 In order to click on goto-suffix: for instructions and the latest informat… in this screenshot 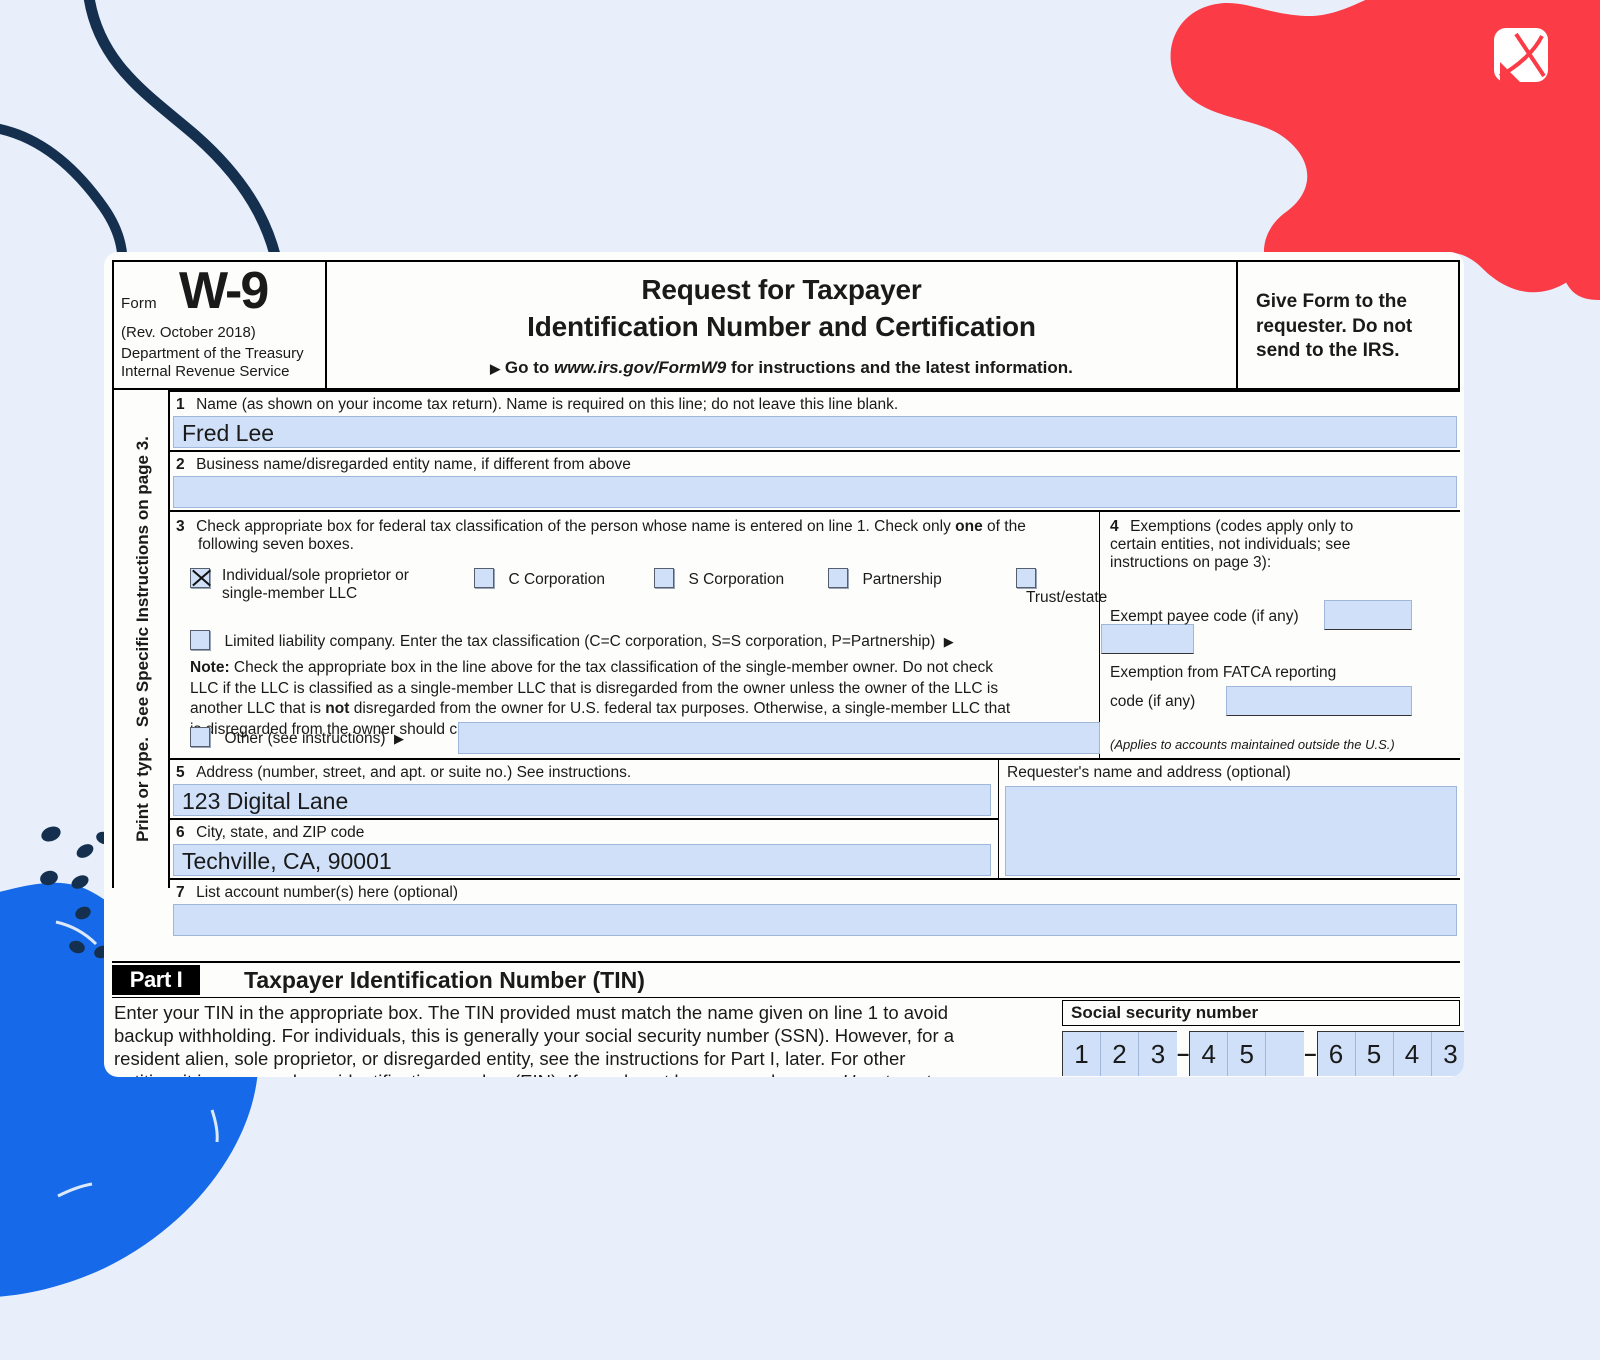, I will do `click(901, 367)`.